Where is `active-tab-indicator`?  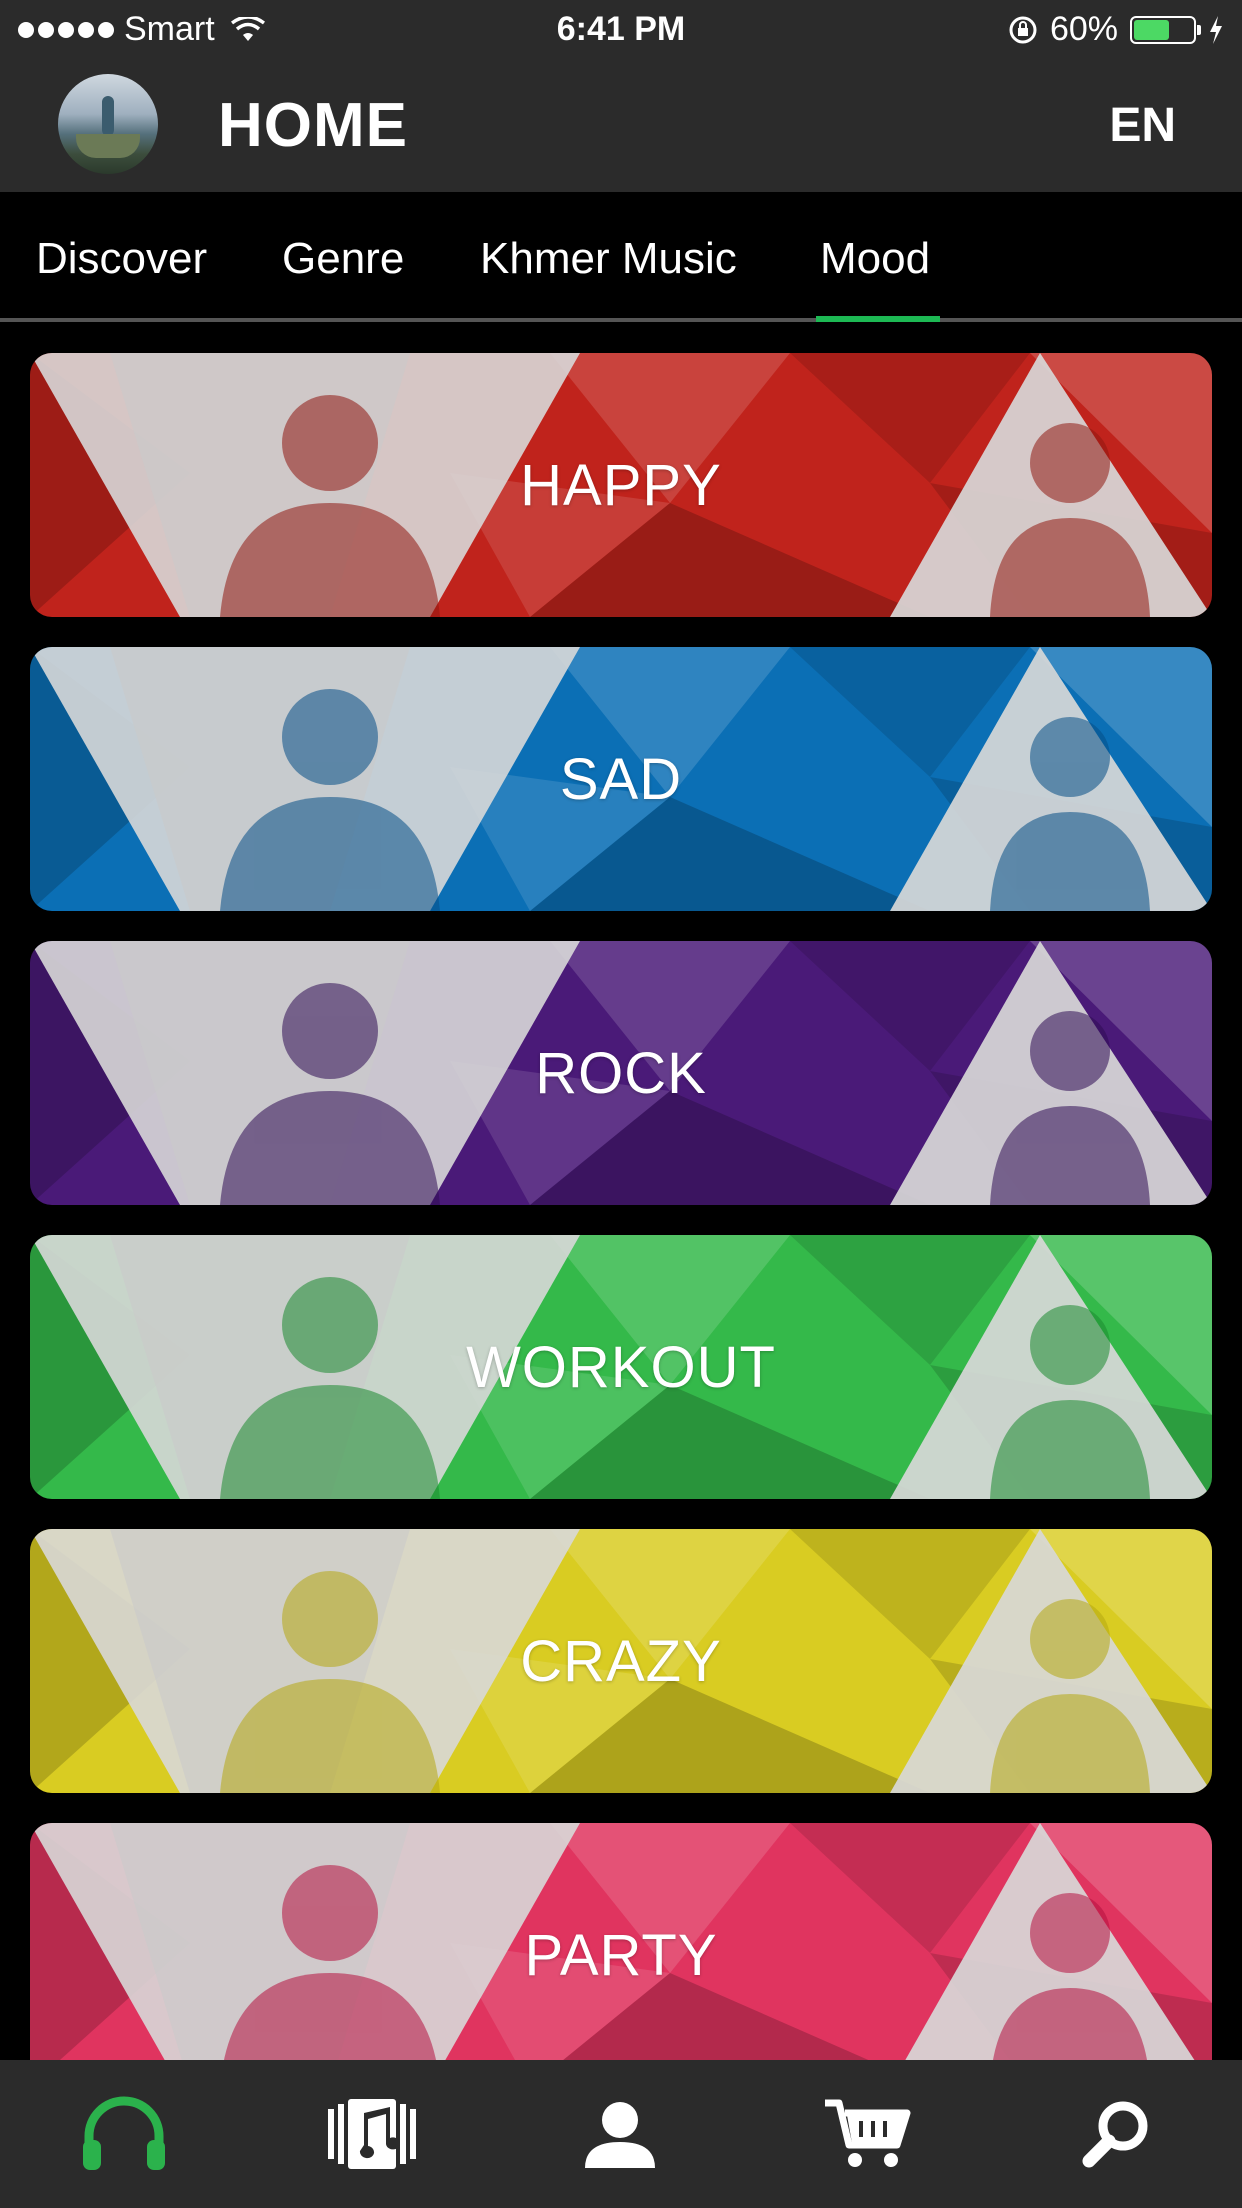
active-tab-indicator is located at coordinates (878, 319).